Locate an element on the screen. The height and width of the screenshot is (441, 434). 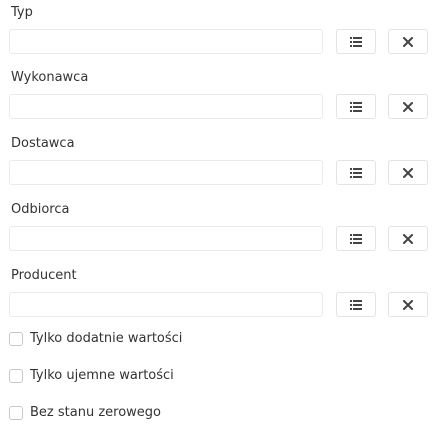
only-positive-checkbox is located at coordinates (16, 339).